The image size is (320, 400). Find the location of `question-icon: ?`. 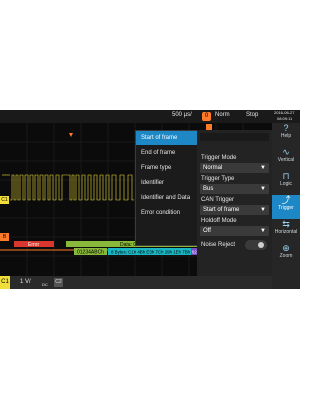

question-icon: ? is located at coordinates (286, 128).